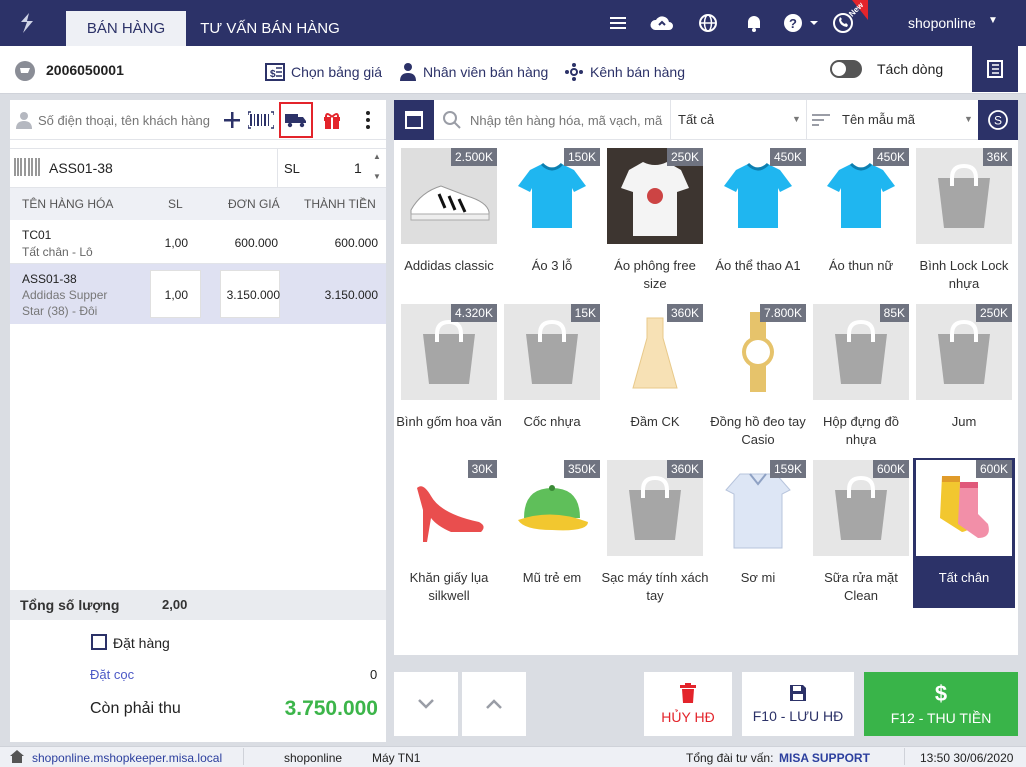 The image size is (1026, 767). What do you see at coordinates (449, 533) in the screenshot?
I see `product-card: 30K Khăn giấy lụa silkwell` at bounding box center [449, 533].